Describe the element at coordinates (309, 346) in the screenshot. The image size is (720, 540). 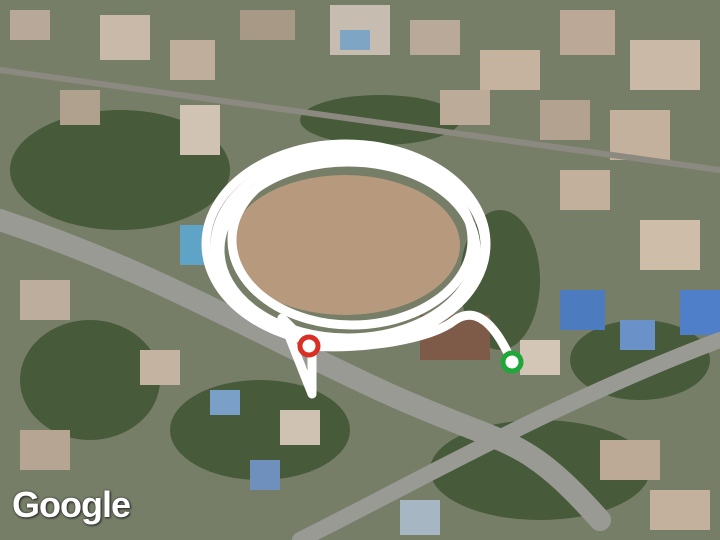
I see `start-marker` at that location.